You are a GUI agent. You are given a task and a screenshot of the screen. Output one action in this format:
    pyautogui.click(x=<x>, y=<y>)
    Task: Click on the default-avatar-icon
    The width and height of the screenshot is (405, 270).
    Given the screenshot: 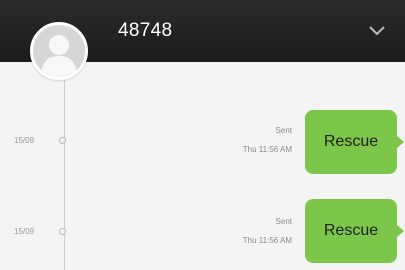 What is the action you would take?
    pyautogui.click(x=59, y=51)
    